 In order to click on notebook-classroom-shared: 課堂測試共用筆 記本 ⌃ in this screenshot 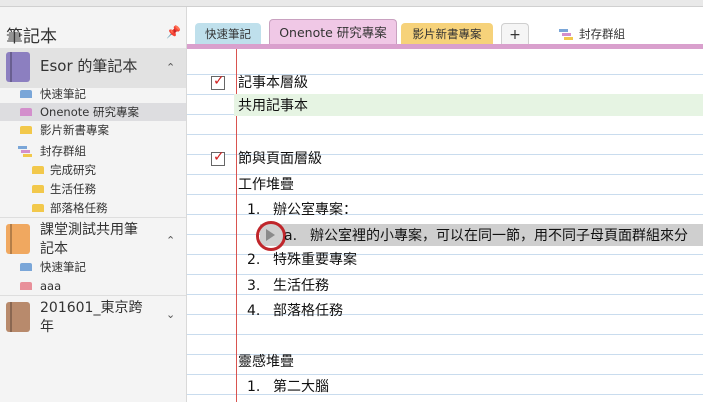, I will do `click(93, 240)`.